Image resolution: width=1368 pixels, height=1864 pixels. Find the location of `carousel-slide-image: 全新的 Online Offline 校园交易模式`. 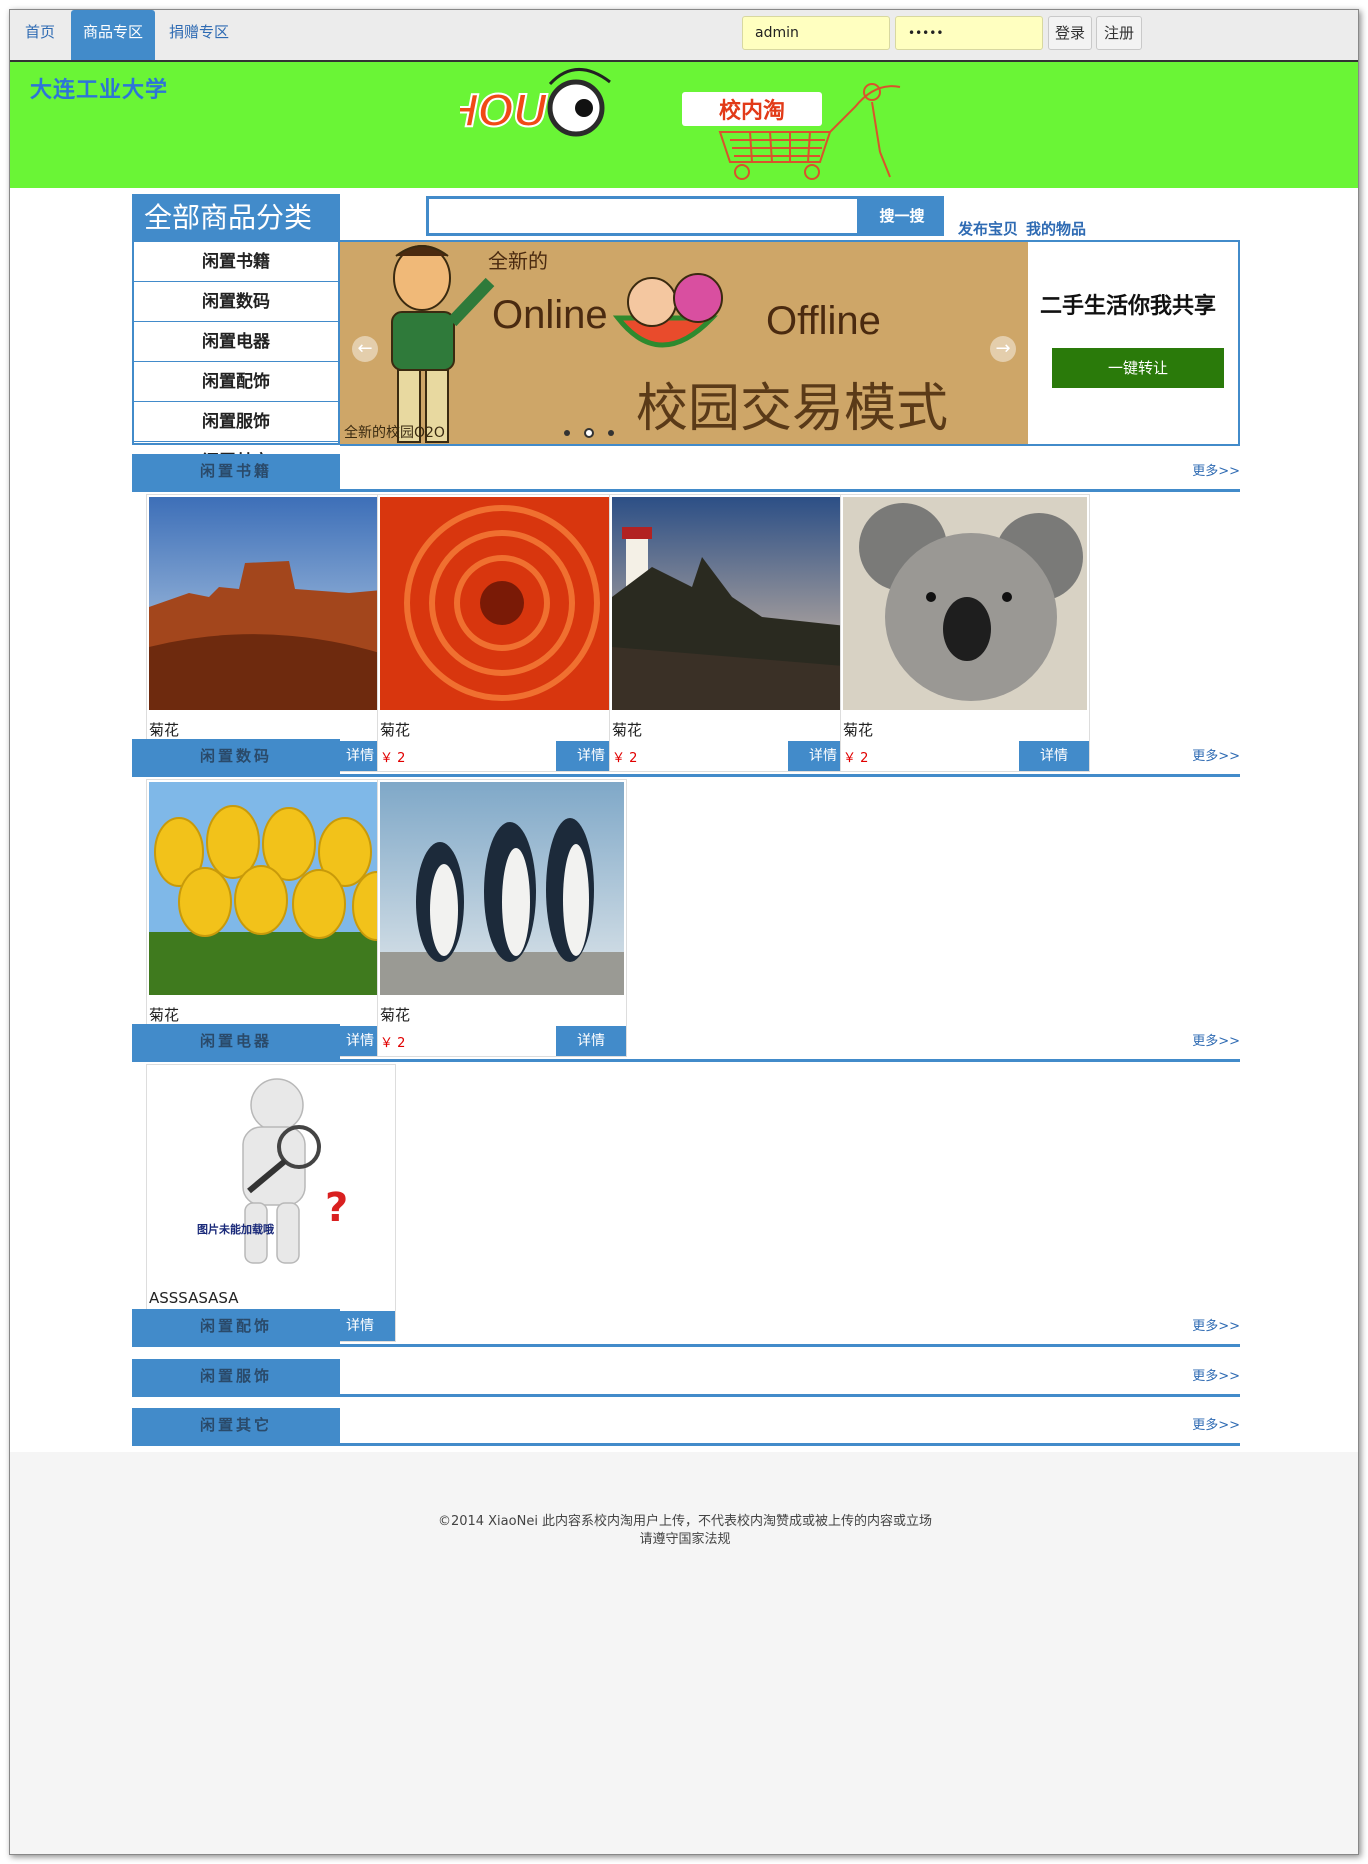

carousel-slide-image: 全新的 Online Offline 校园交易模式 is located at coordinates (684, 343).